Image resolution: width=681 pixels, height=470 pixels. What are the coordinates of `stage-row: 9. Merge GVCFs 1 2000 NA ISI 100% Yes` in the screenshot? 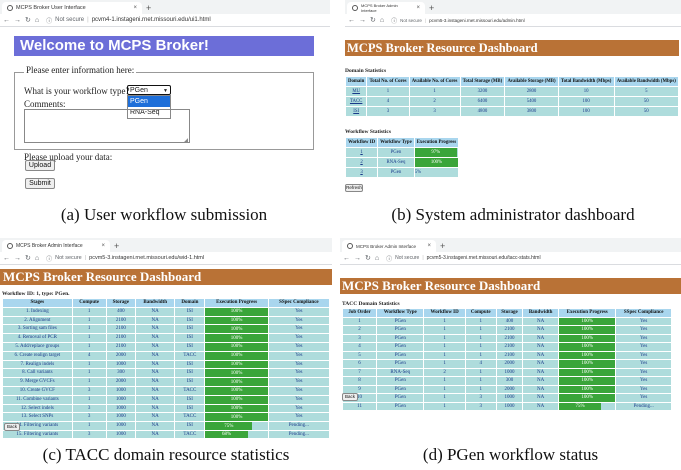 It's located at (166, 382).